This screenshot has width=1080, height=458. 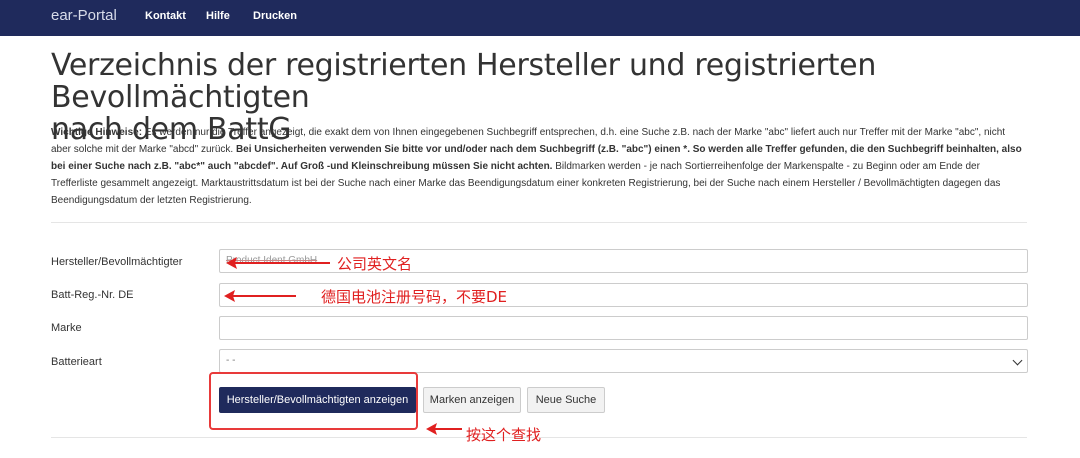 I want to click on brand-input, so click(x=623, y=328).